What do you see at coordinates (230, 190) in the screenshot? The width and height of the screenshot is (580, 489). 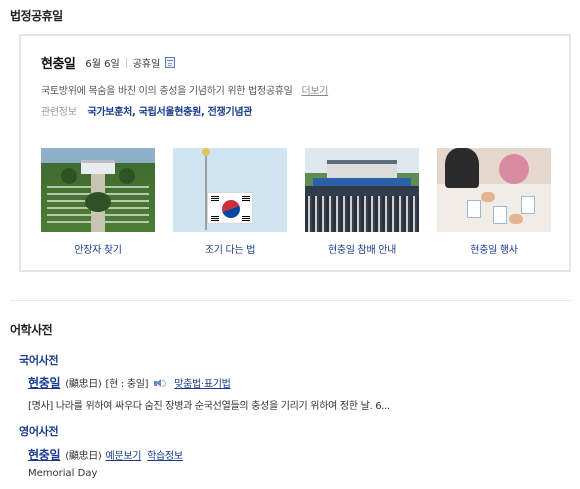 I see `flag-photo` at bounding box center [230, 190].